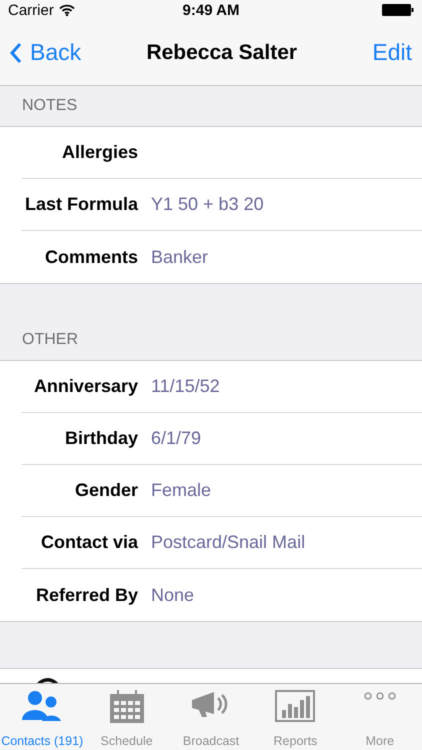 The width and height of the screenshot is (422, 750). I want to click on people-icon, so click(42, 706).